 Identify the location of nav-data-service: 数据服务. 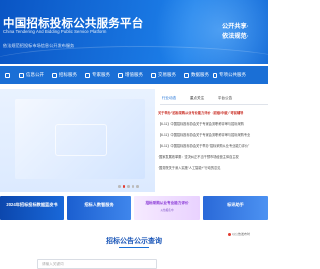
(196, 75).